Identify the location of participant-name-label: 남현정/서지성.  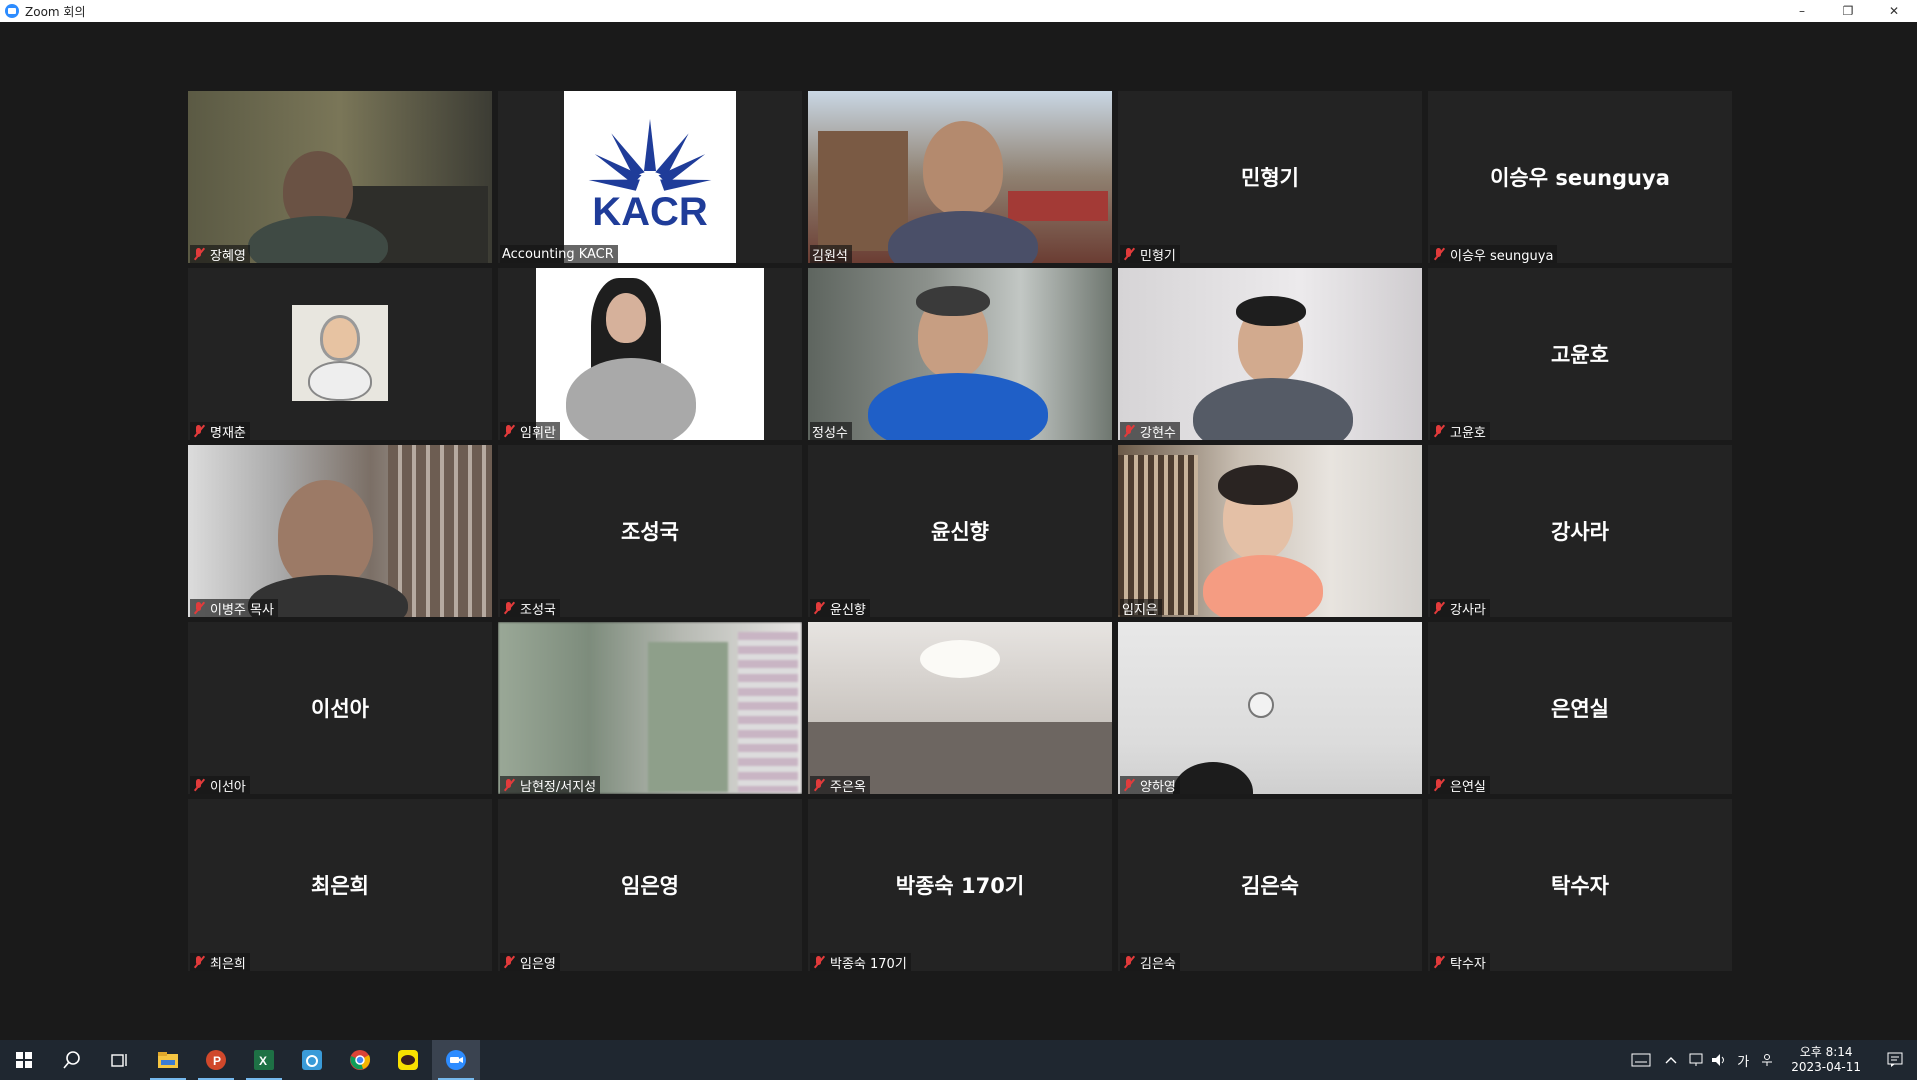
(550, 785).